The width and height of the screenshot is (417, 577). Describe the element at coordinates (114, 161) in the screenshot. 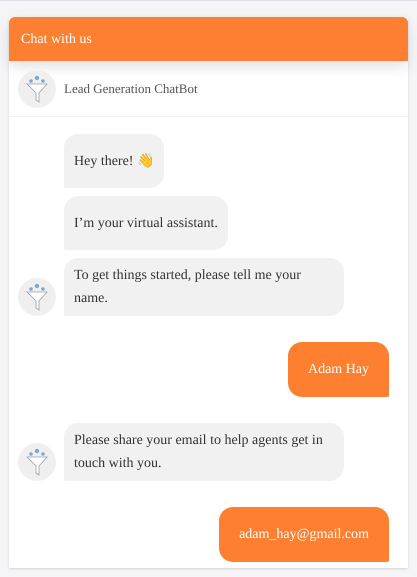

I see `bot-message: Hey there! 👋` at that location.